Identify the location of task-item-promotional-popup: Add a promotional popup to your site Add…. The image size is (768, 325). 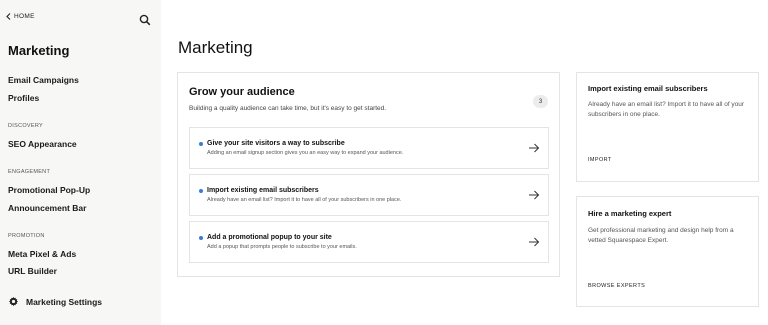
(369, 242).